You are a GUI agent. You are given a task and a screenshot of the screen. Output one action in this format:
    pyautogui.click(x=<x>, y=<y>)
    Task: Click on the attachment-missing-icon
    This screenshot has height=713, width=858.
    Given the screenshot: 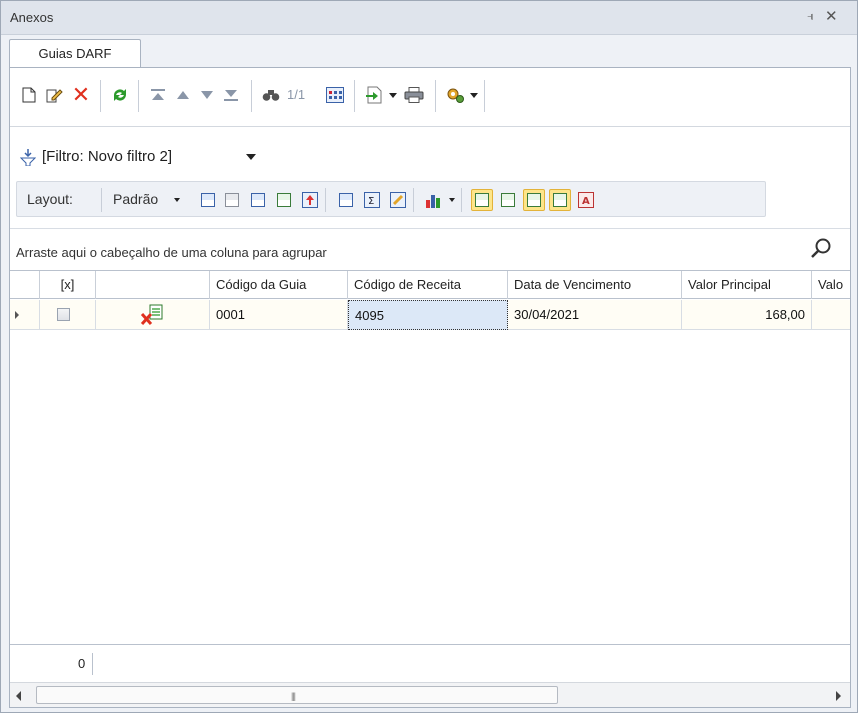 What is the action you would take?
    pyautogui.click(x=151, y=315)
    